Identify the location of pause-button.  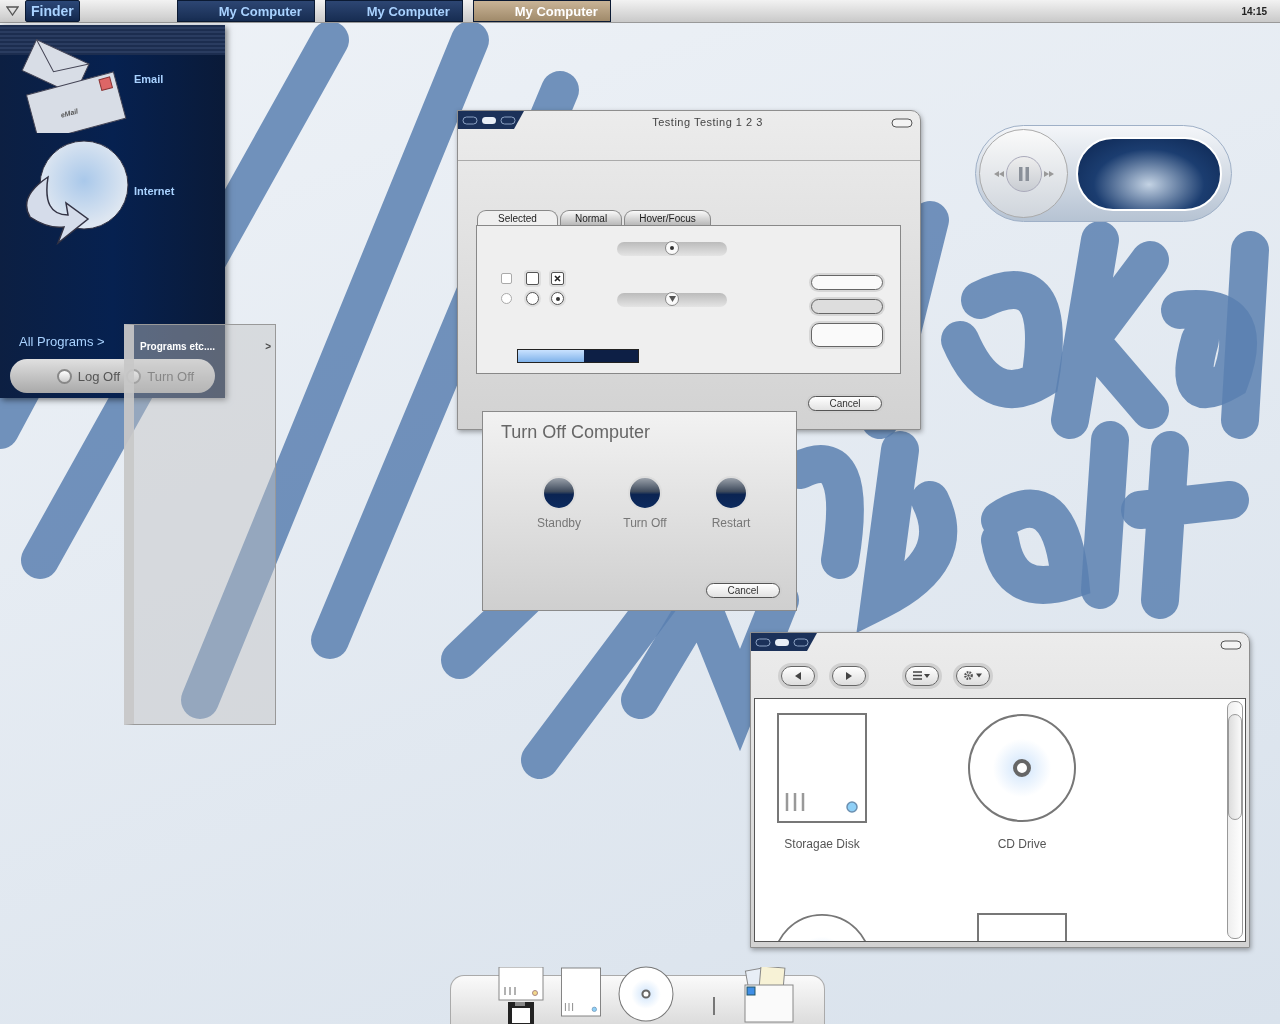
(1023, 173).